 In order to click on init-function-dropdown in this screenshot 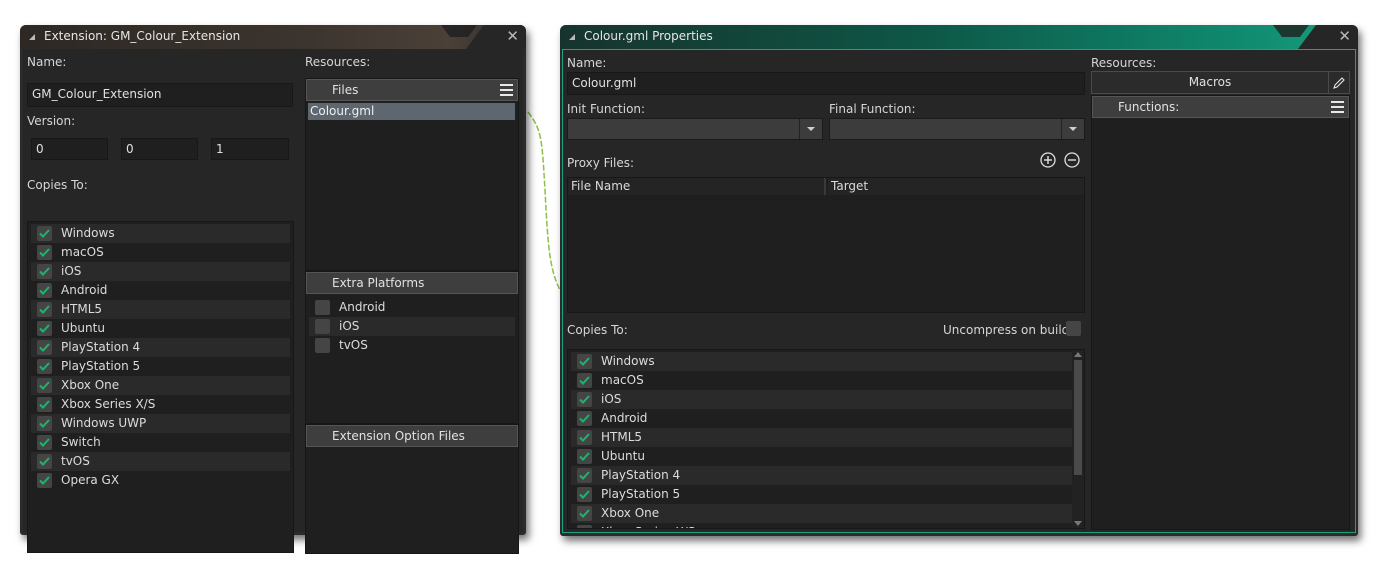, I will do `click(695, 129)`.